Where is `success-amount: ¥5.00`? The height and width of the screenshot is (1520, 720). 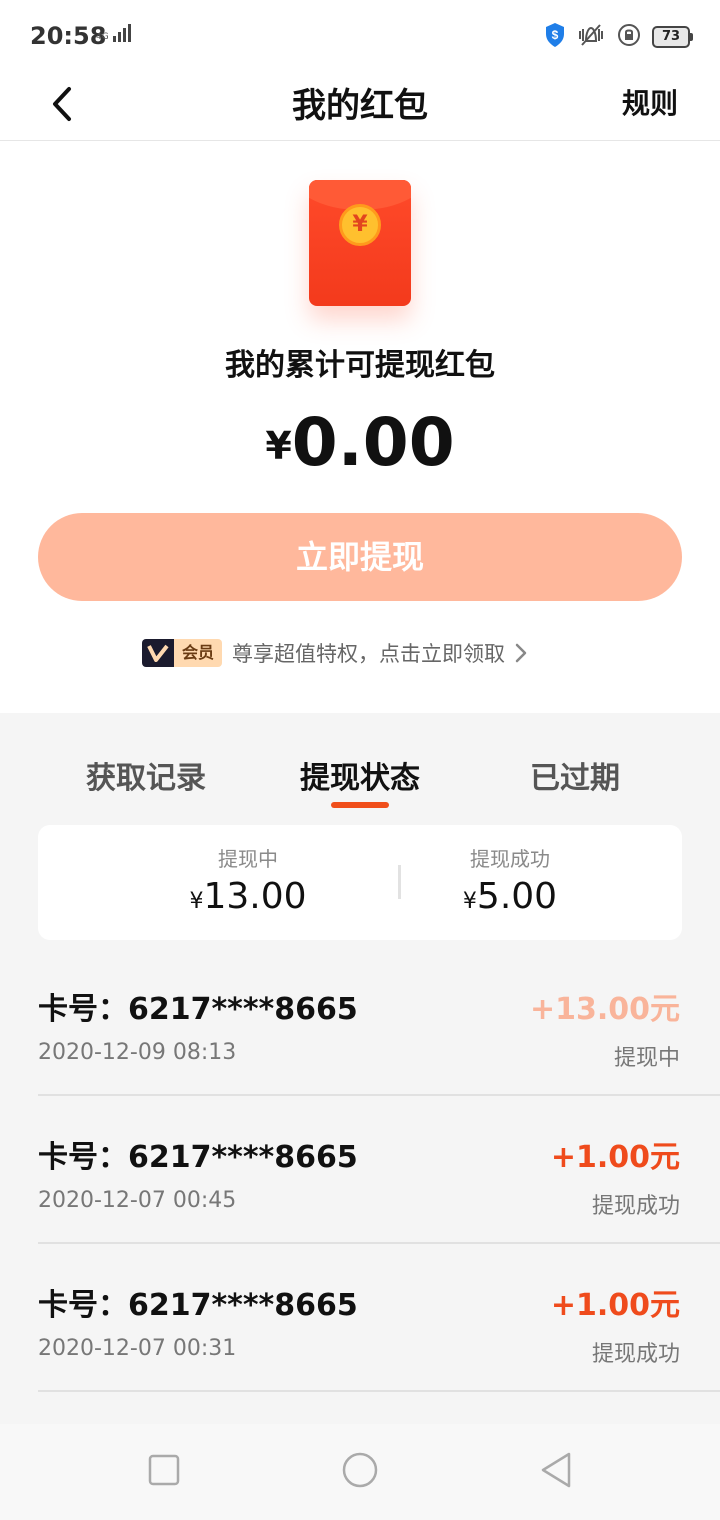 success-amount: ¥5.00 is located at coordinates (510, 896).